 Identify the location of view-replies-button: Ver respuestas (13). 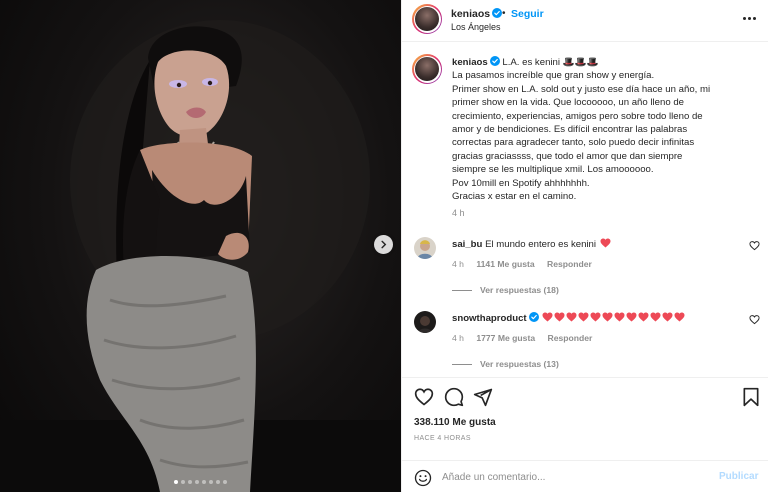
(505, 364).